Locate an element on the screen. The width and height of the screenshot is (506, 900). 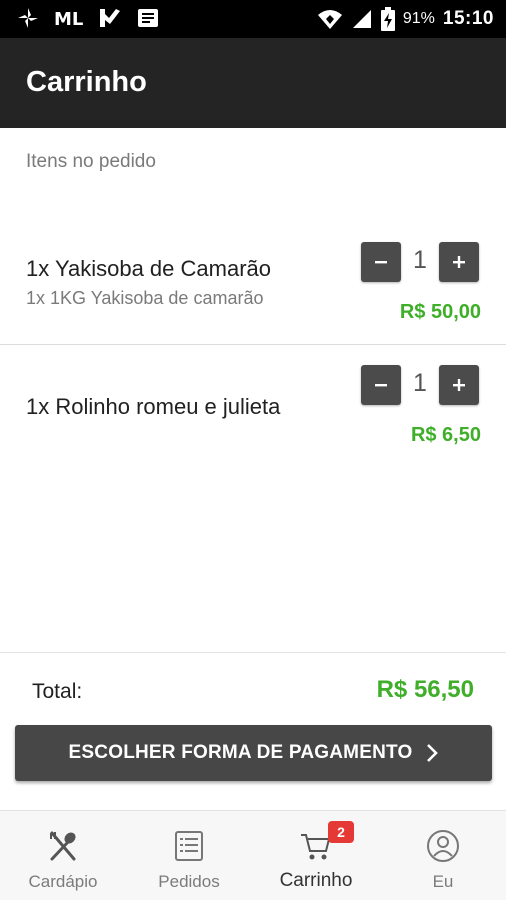
message-icon is located at coordinates (148, 18).